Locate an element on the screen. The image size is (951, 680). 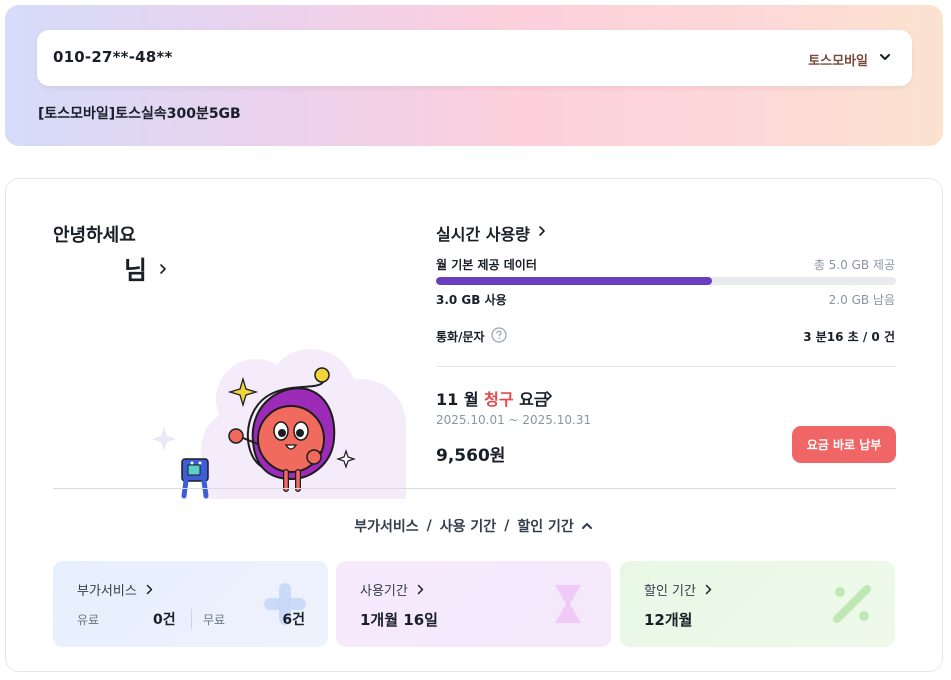
bill-title: 11 월 청구 요금 is located at coordinates (492, 398).